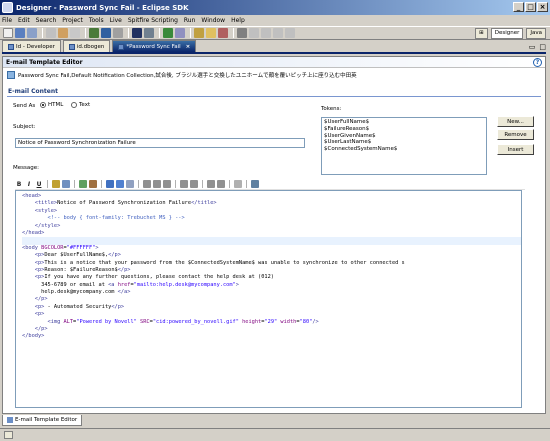  Describe the element at coordinates (63, 33) in the screenshot. I see `paste-icon` at that location.